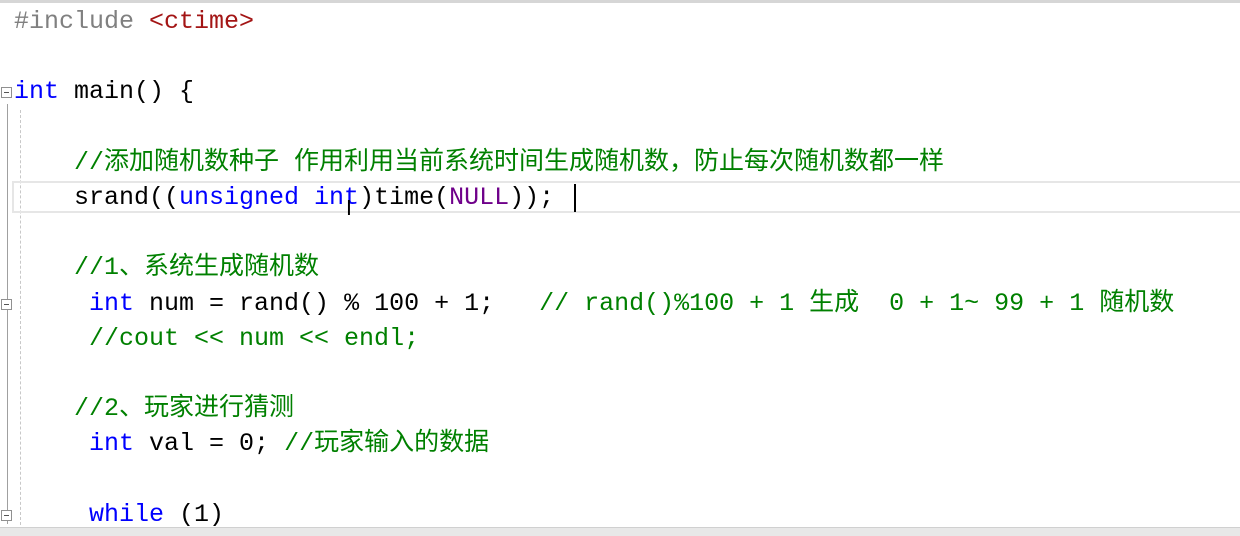 This screenshot has height=536, width=1240. I want to click on keyword-token: unsigned int, so click(269, 197).